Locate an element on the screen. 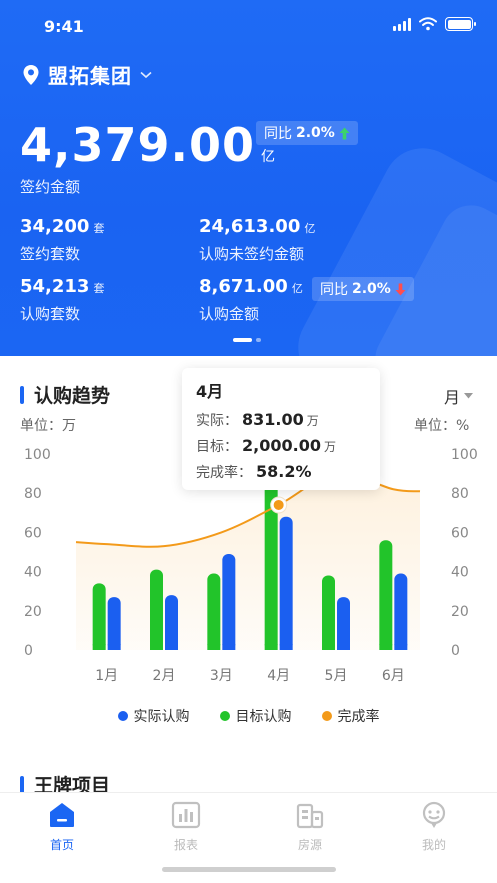 This screenshot has width=497, height=883. y-axis-tick-left: 0 is located at coordinates (28, 651).